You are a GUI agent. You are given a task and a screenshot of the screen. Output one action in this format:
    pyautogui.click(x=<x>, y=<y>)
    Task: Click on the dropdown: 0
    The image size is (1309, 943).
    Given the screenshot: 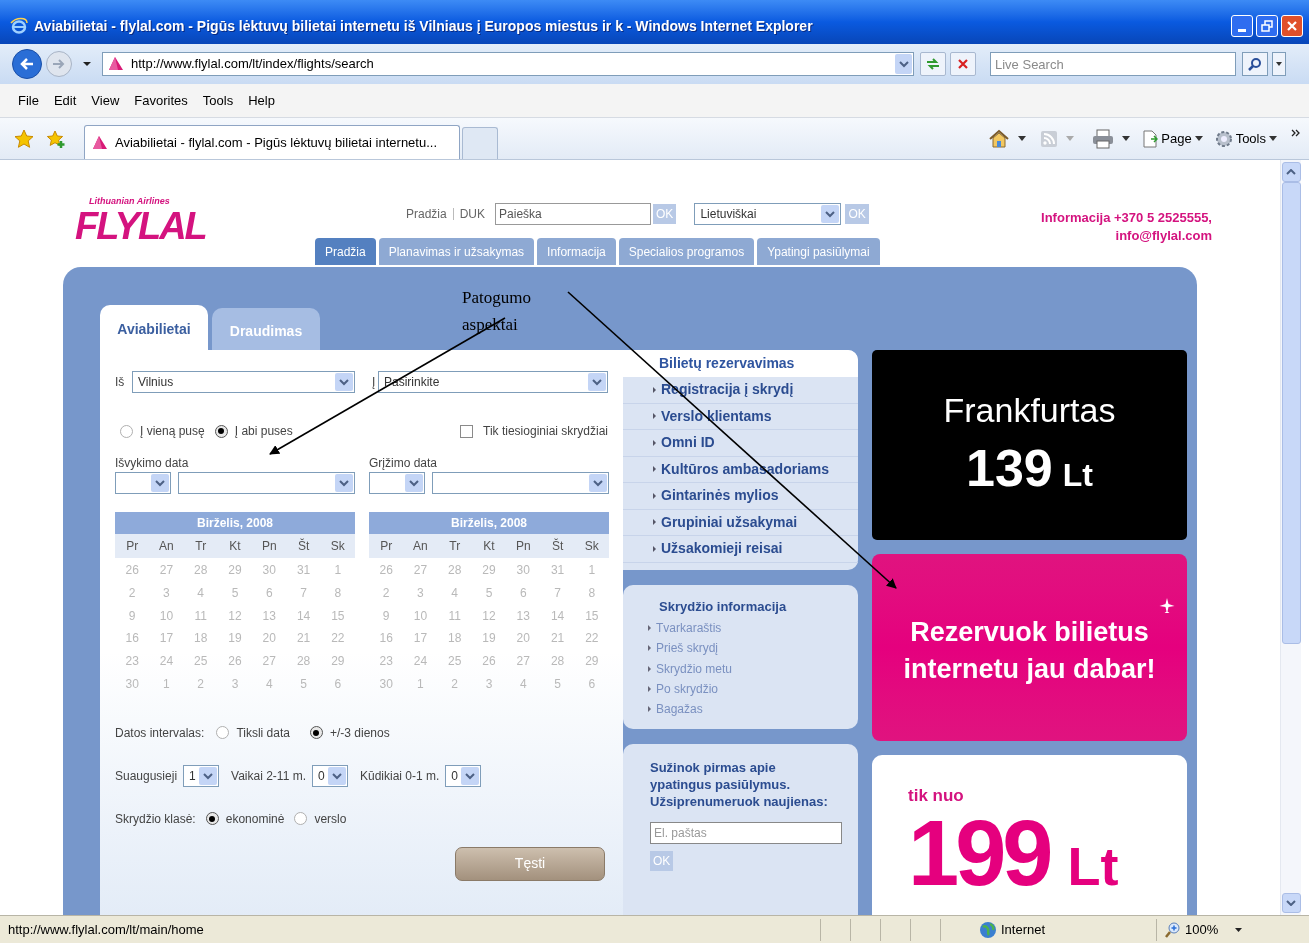 What is the action you would take?
    pyautogui.click(x=463, y=775)
    